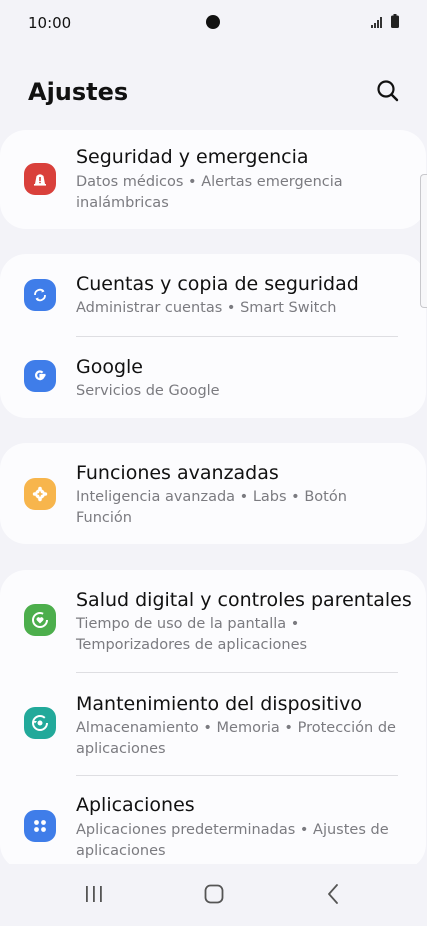  I want to click on heart-circle-icon, so click(40, 620).